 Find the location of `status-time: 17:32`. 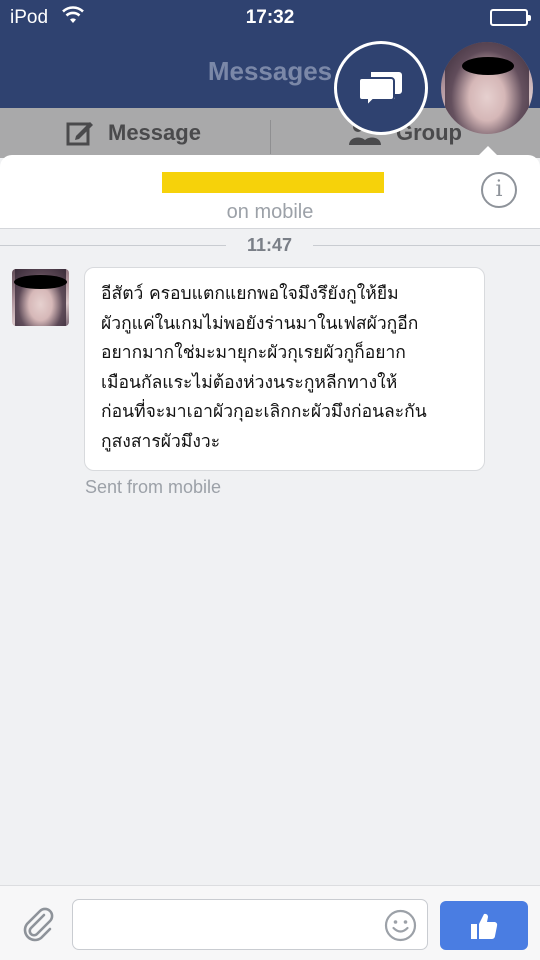

status-time: 17:32 is located at coordinates (270, 17).